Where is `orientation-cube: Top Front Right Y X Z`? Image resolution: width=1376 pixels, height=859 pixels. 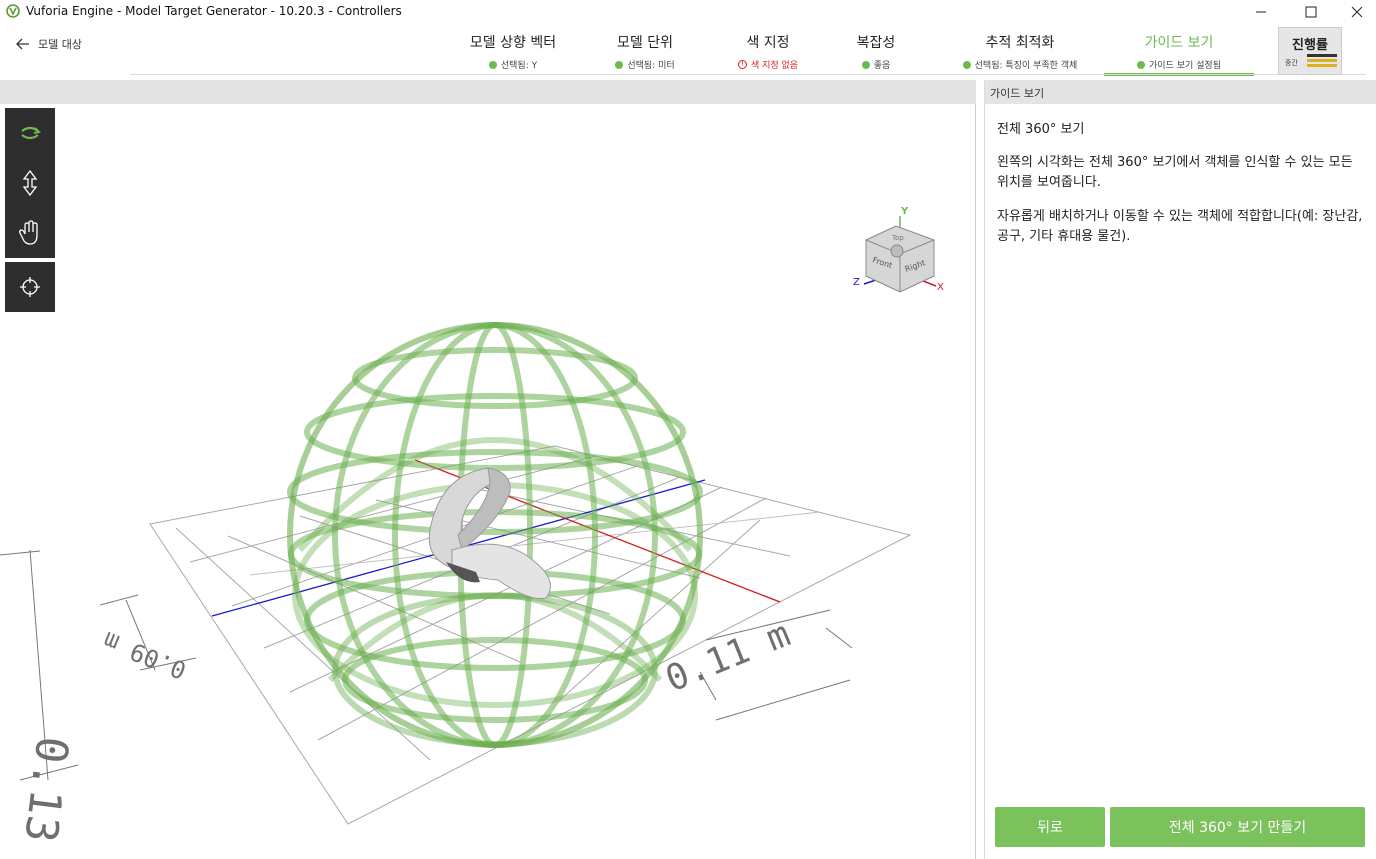 orientation-cube: Top Front Right Y X Z is located at coordinates (898, 249).